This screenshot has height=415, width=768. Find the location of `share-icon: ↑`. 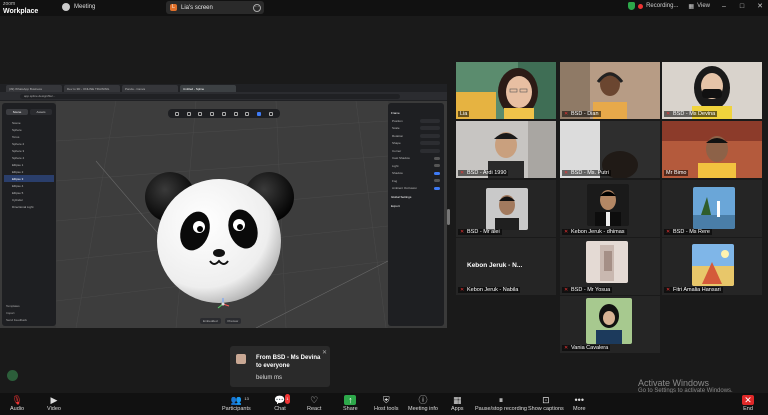

share-icon: ↑ is located at coordinates (350, 400).